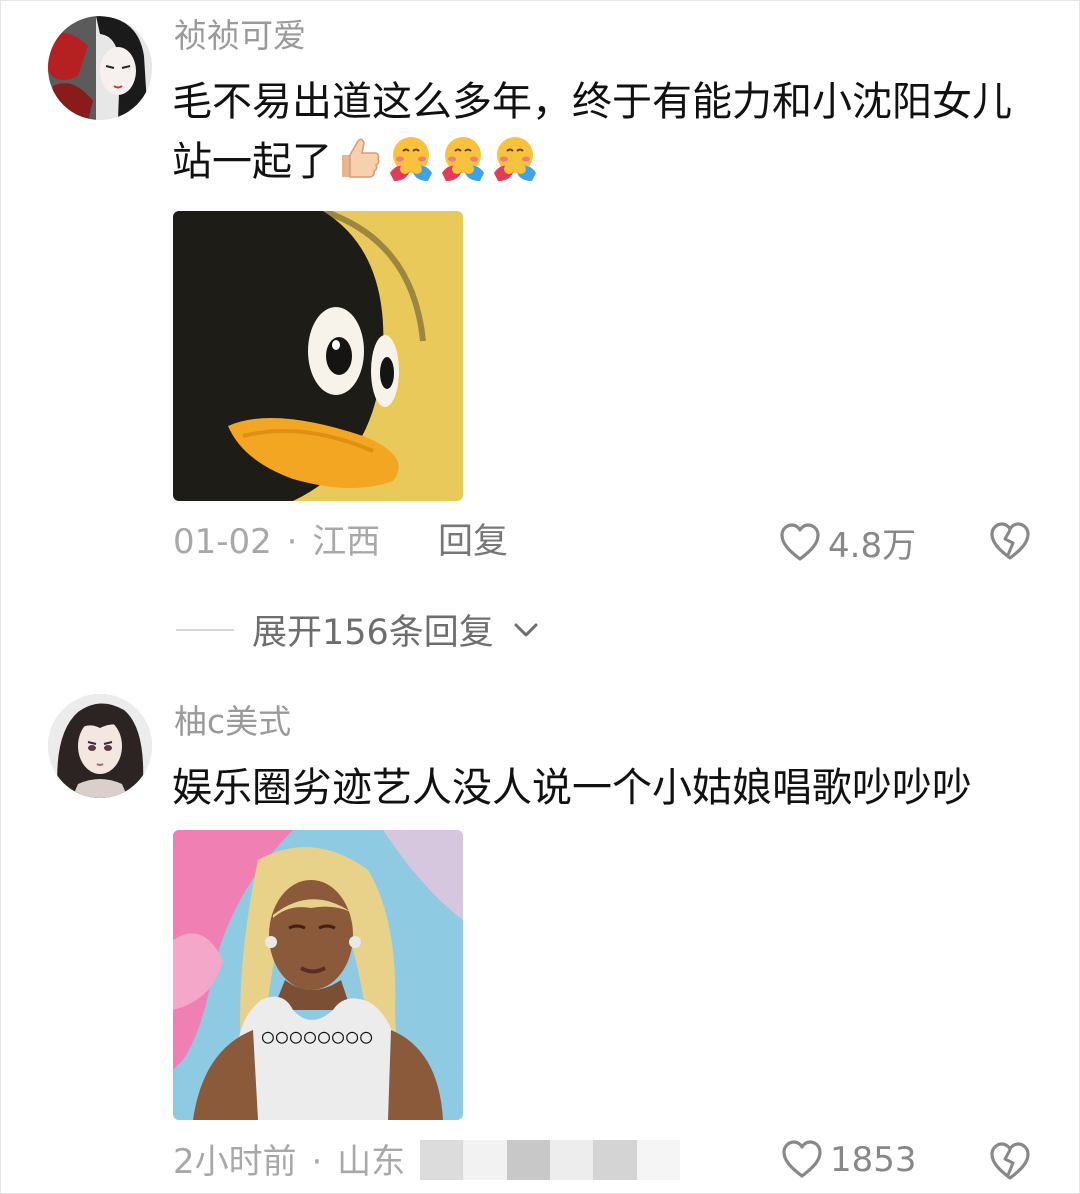 This screenshot has height=1194, width=1080. What do you see at coordinates (802, 1159) in the screenshot?
I see `heart-icon` at bounding box center [802, 1159].